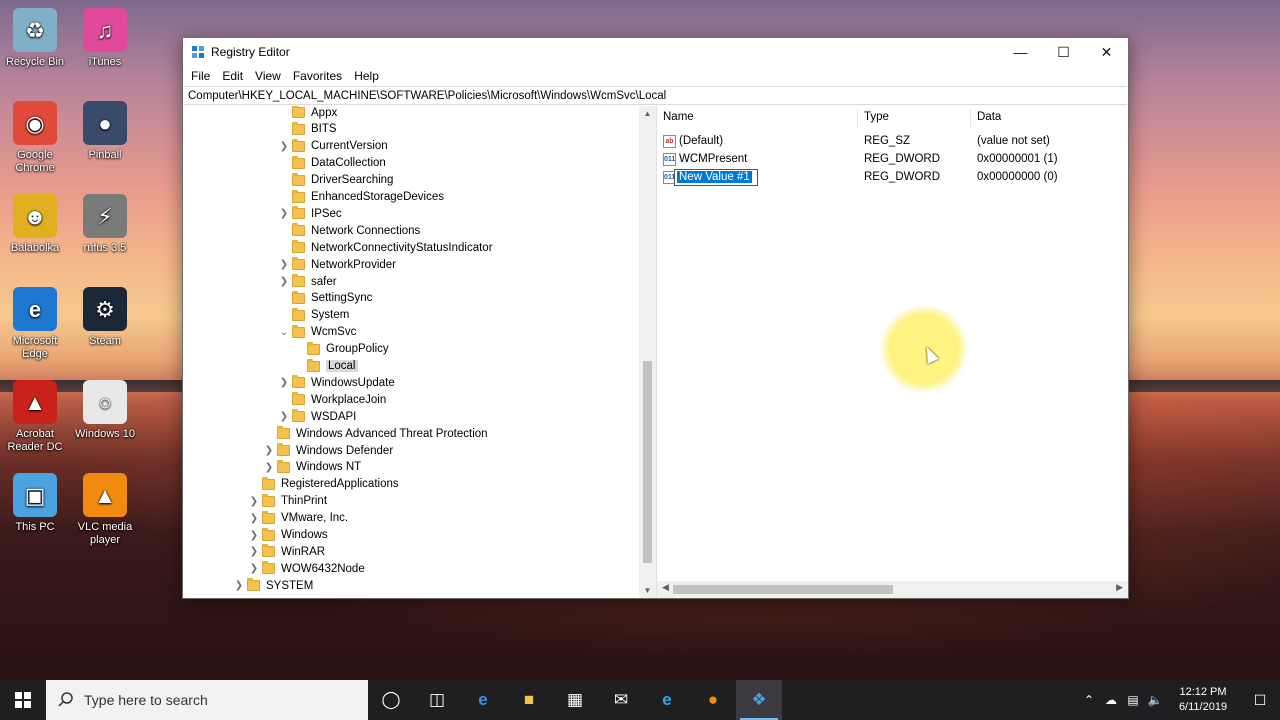 Image resolution: width=1280 pixels, height=720 pixels. I want to click on tree-scroll-thumb, so click(647, 462).